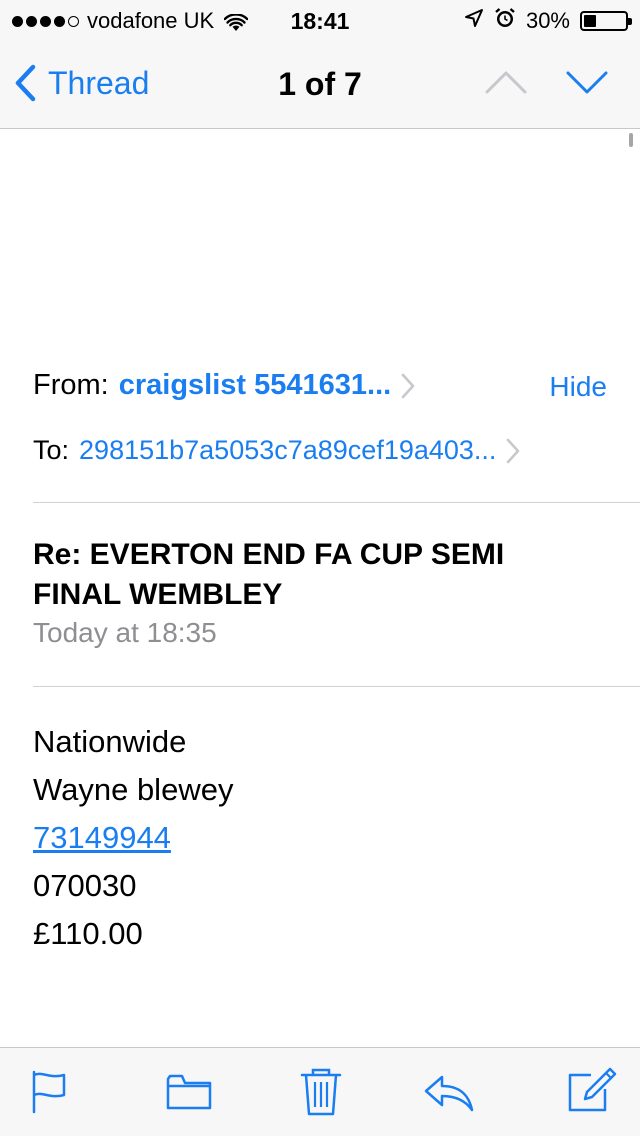 The height and width of the screenshot is (1136, 640). Describe the element at coordinates (99, 82) in the screenshot. I see `back-button-label: Thread` at that location.